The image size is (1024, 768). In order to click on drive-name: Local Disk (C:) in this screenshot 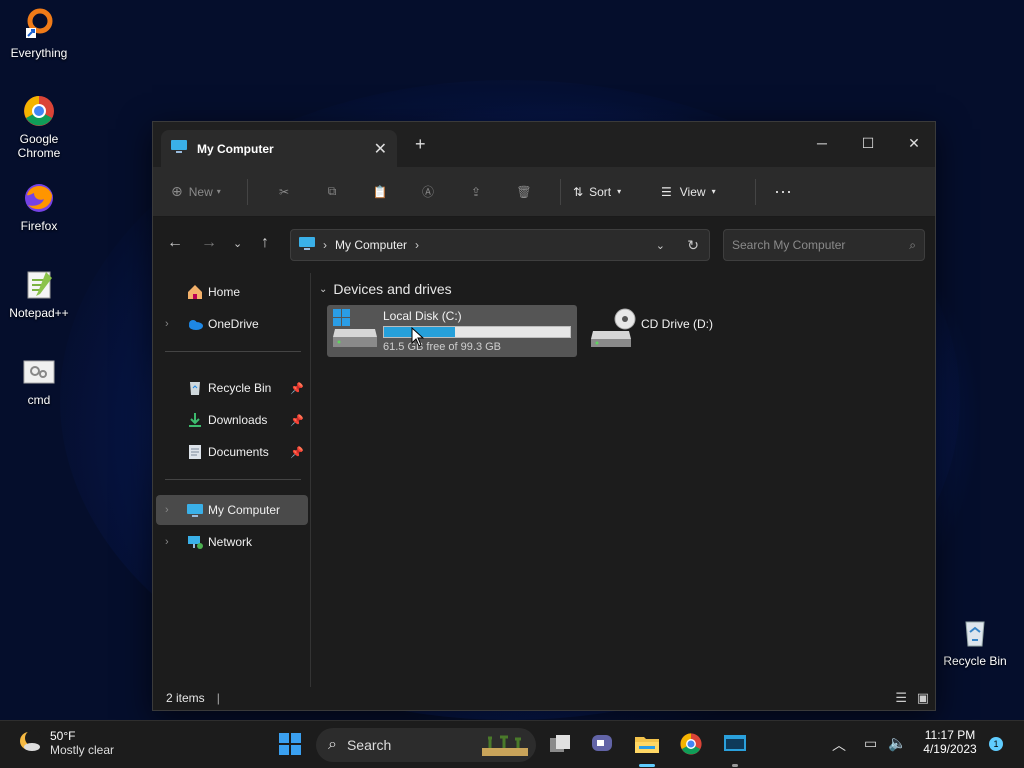, I will do `click(422, 316)`.